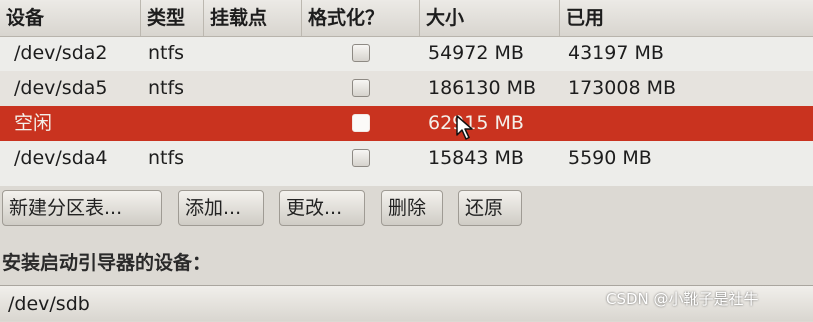 The image size is (813, 322). Describe the element at coordinates (406, 53) in the screenshot. I see `table-row: /dev/sda2 ntfs 54972 MB 43197 MB` at that location.